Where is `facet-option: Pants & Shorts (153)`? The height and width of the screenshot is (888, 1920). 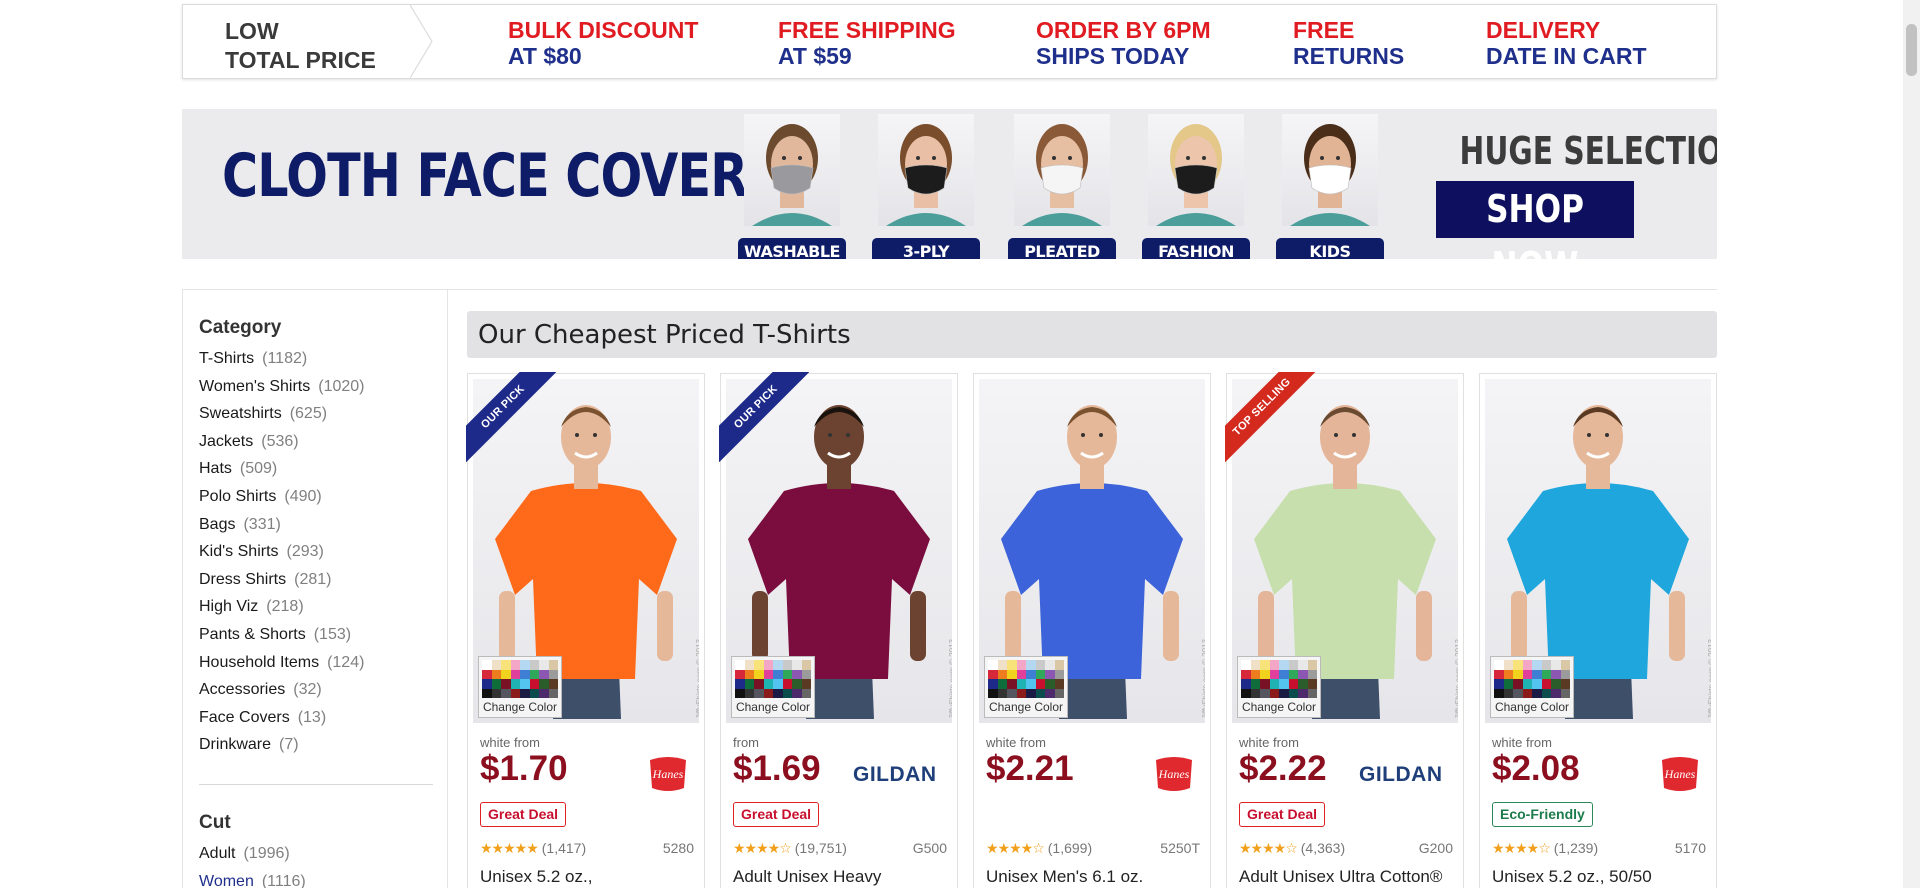
facet-option: Pants & Shorts (153) is located at coordinates (281, 638).